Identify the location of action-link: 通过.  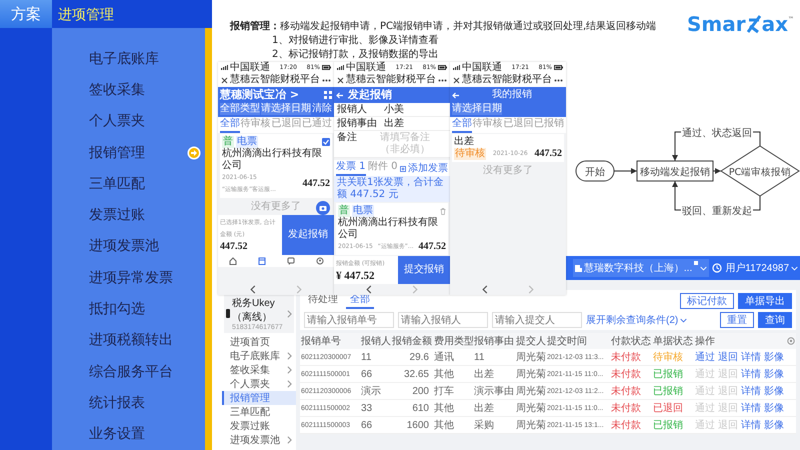
(705, 357).